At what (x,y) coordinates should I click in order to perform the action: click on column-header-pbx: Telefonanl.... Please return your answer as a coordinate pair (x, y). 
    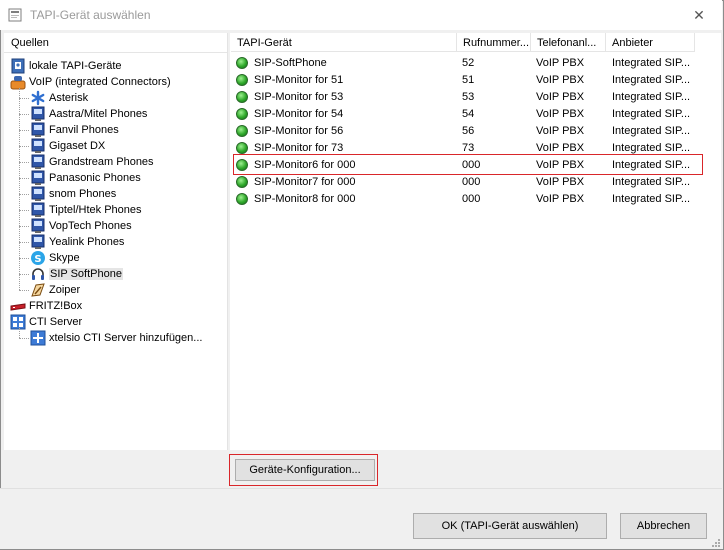
    Looking at the image, I should click on (568, 42).